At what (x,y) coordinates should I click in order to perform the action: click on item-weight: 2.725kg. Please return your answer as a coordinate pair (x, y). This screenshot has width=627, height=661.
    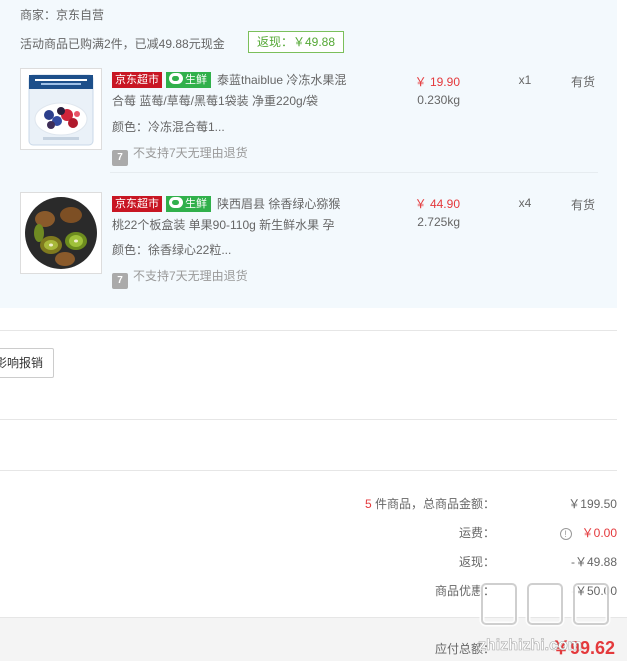
    Looking at the image, I should click on (438, 222).